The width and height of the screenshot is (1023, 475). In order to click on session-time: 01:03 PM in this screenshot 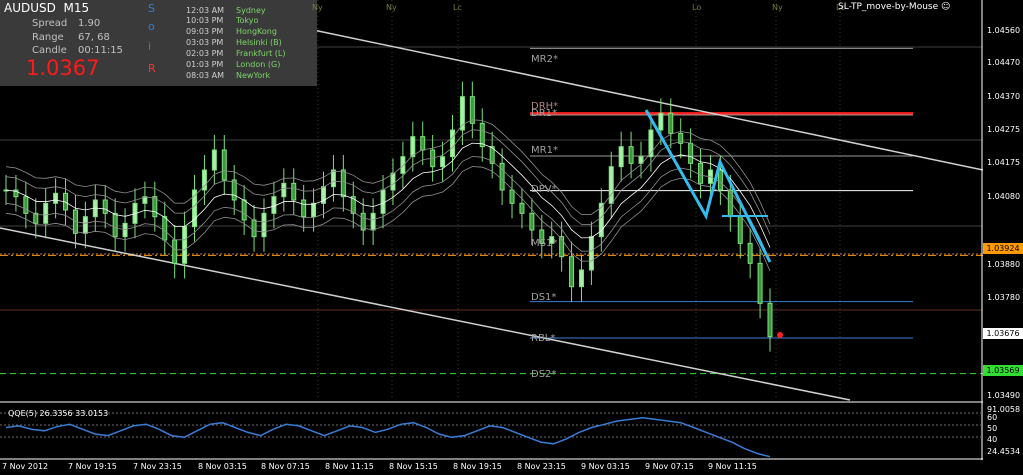, I will do `click(205, 64)`.